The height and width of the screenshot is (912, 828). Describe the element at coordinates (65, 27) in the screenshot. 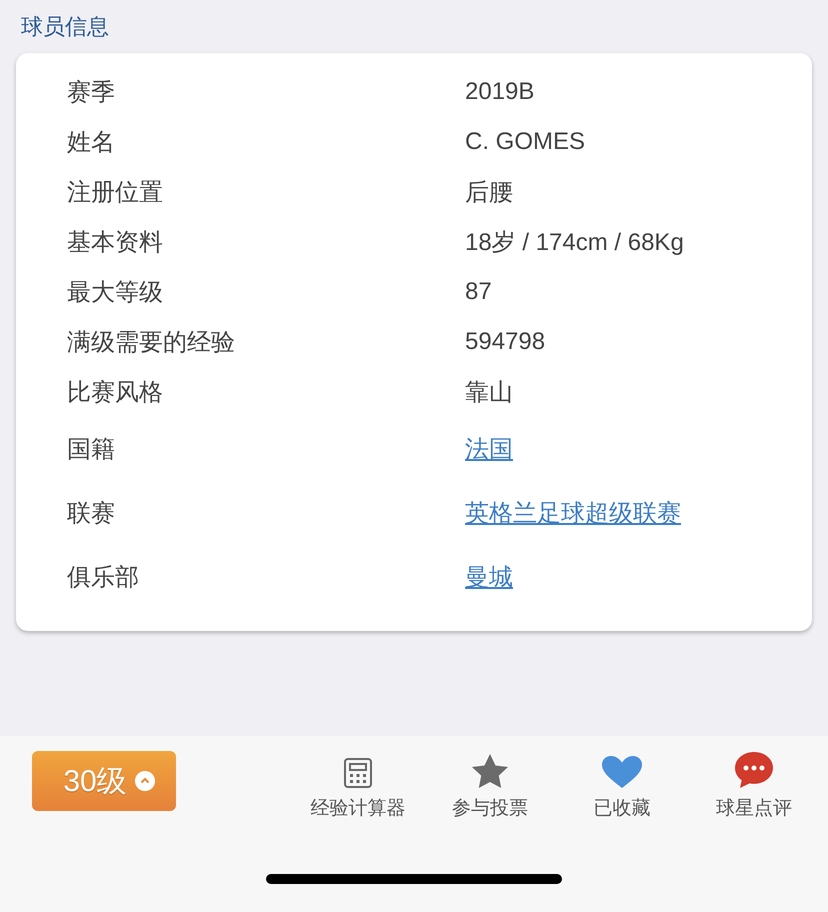

I see `section-title: 球员信息` at that location.